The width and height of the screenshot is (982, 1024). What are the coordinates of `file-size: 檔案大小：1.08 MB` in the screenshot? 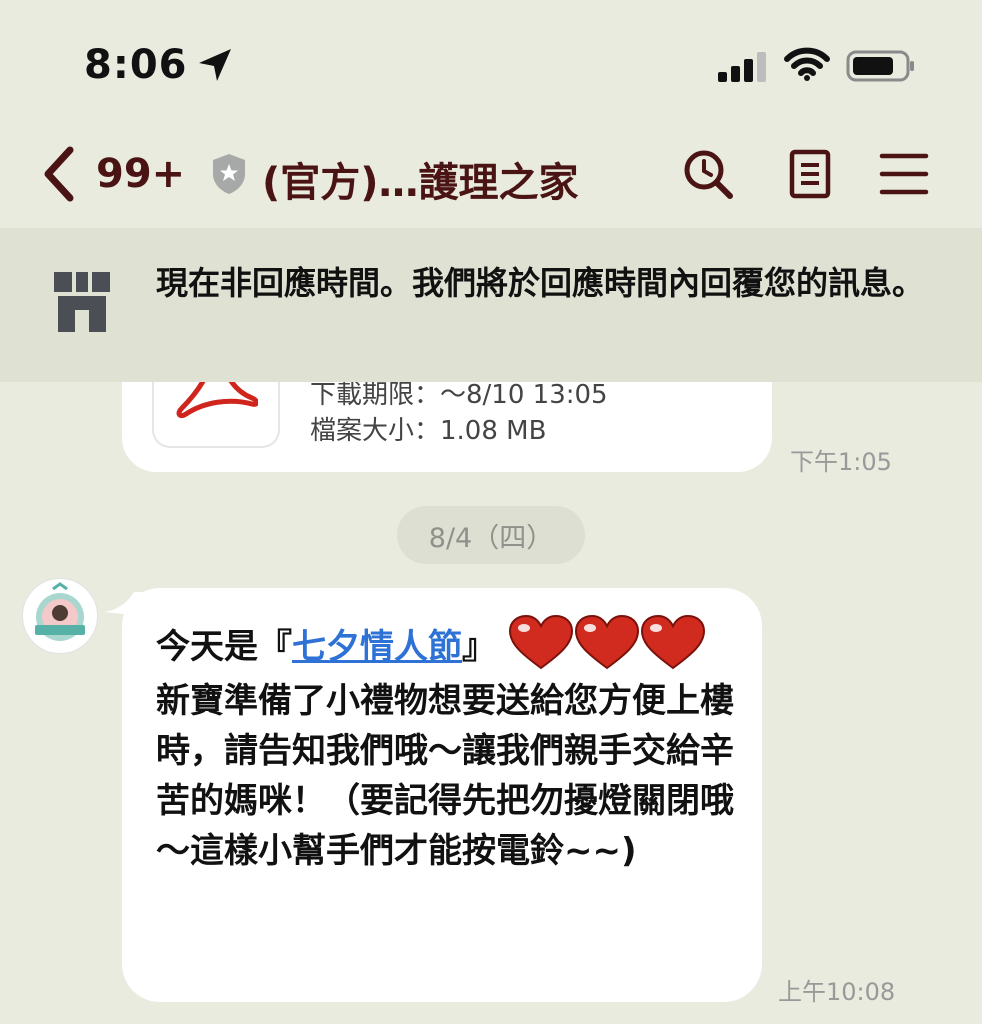 It's located at (428, 431).